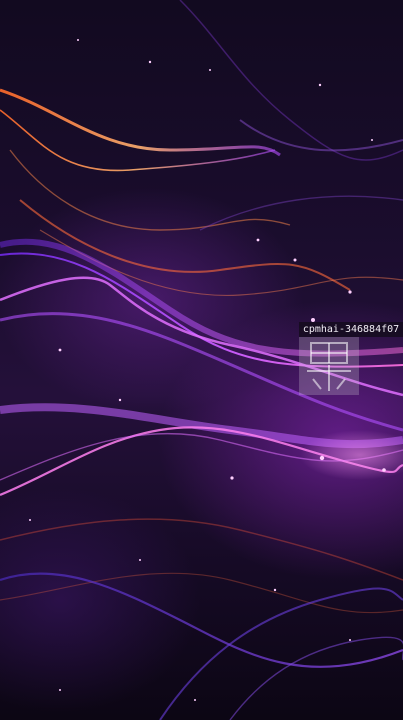 The height and width of the screenshot is (720, 403). I want to click on watermark-logo-icon, so click(329, 366).